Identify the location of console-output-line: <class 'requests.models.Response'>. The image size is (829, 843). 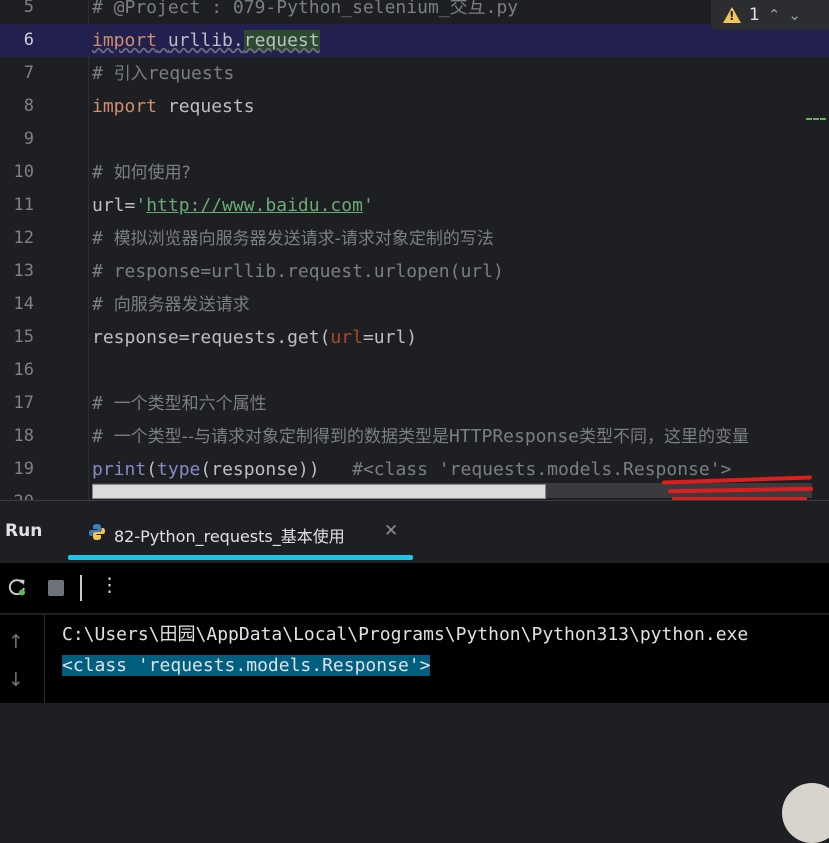
(246, 666).